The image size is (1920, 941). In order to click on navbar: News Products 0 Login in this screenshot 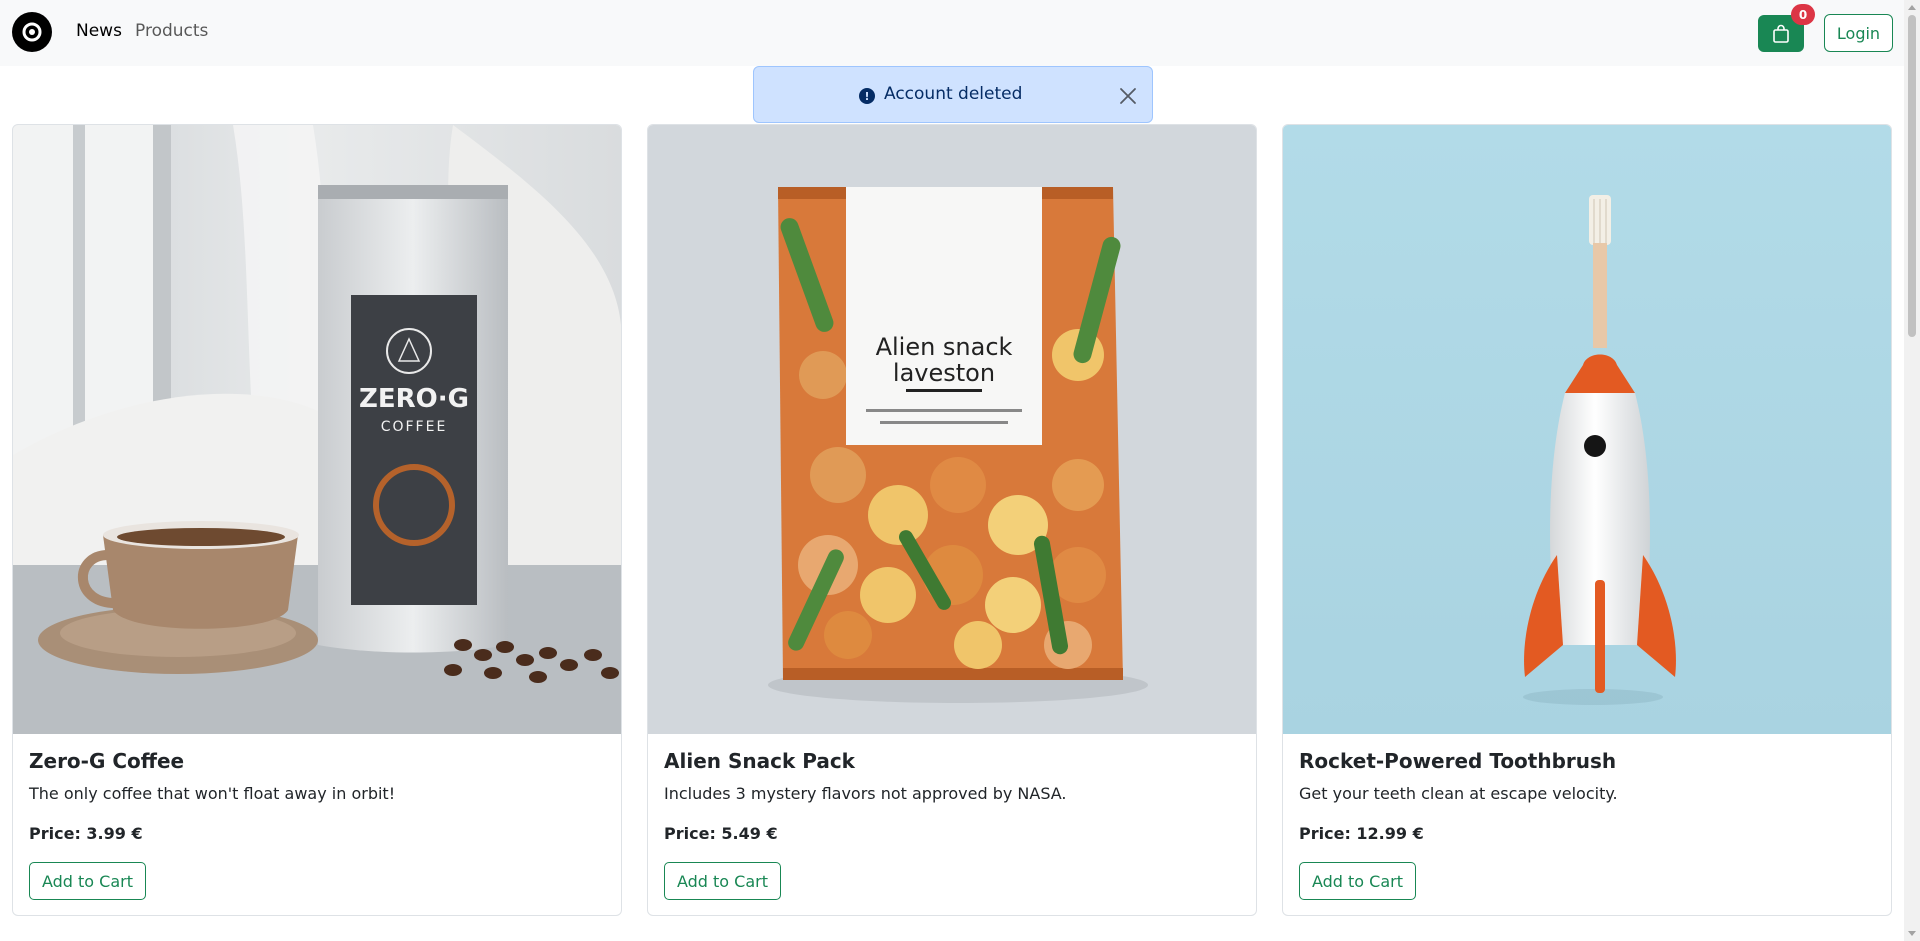, I will do `click(960, 33)`.